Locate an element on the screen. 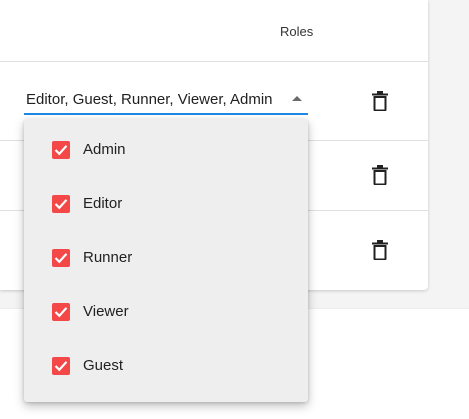  option-label: Admin is located at coordinates (104, 149).